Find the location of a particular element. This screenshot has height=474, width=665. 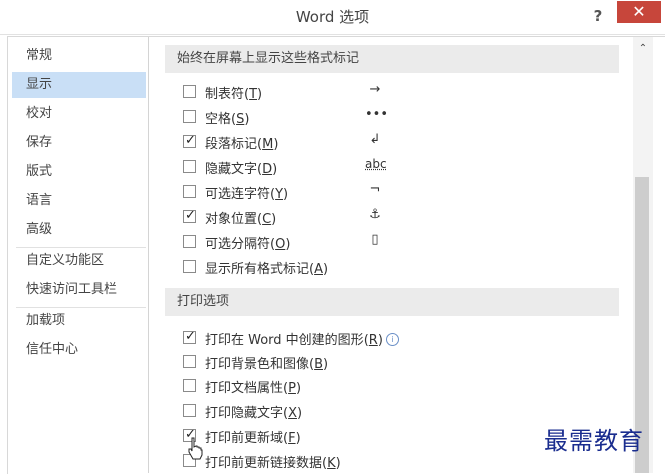

sidebar-item-layout: 版式 is located at coordinates (79, 172).